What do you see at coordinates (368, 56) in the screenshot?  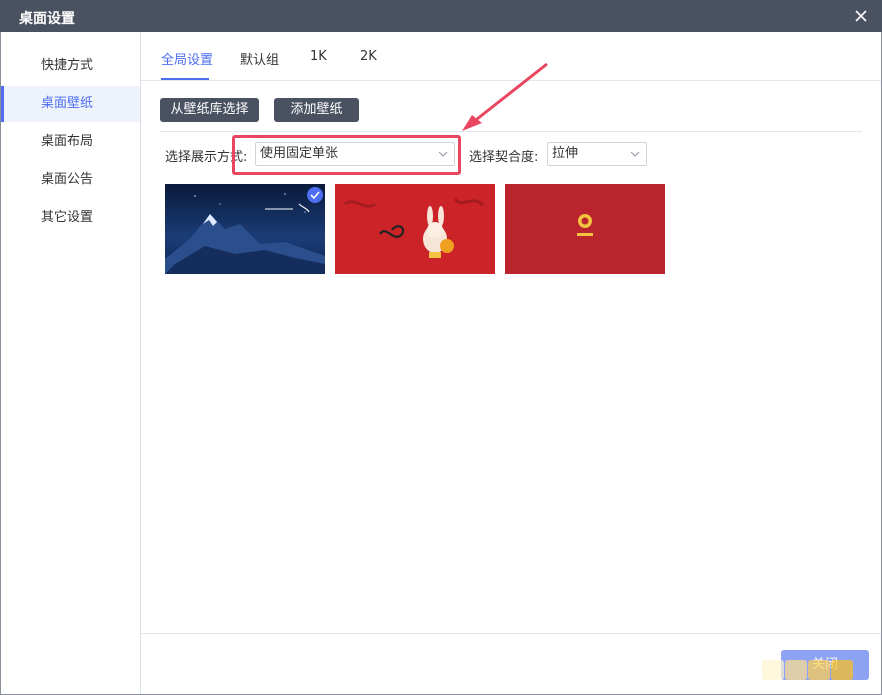 I see `tab-2k: 2K` at bounding box center [368, 56].